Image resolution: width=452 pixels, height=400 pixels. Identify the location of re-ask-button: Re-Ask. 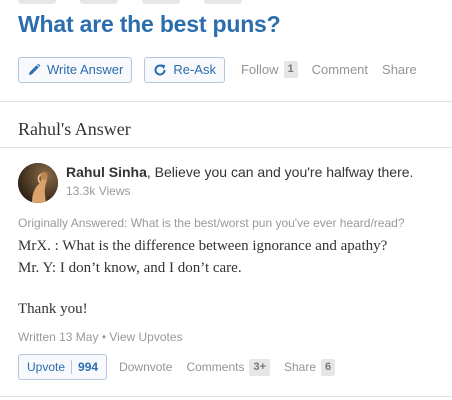
(184, 69).